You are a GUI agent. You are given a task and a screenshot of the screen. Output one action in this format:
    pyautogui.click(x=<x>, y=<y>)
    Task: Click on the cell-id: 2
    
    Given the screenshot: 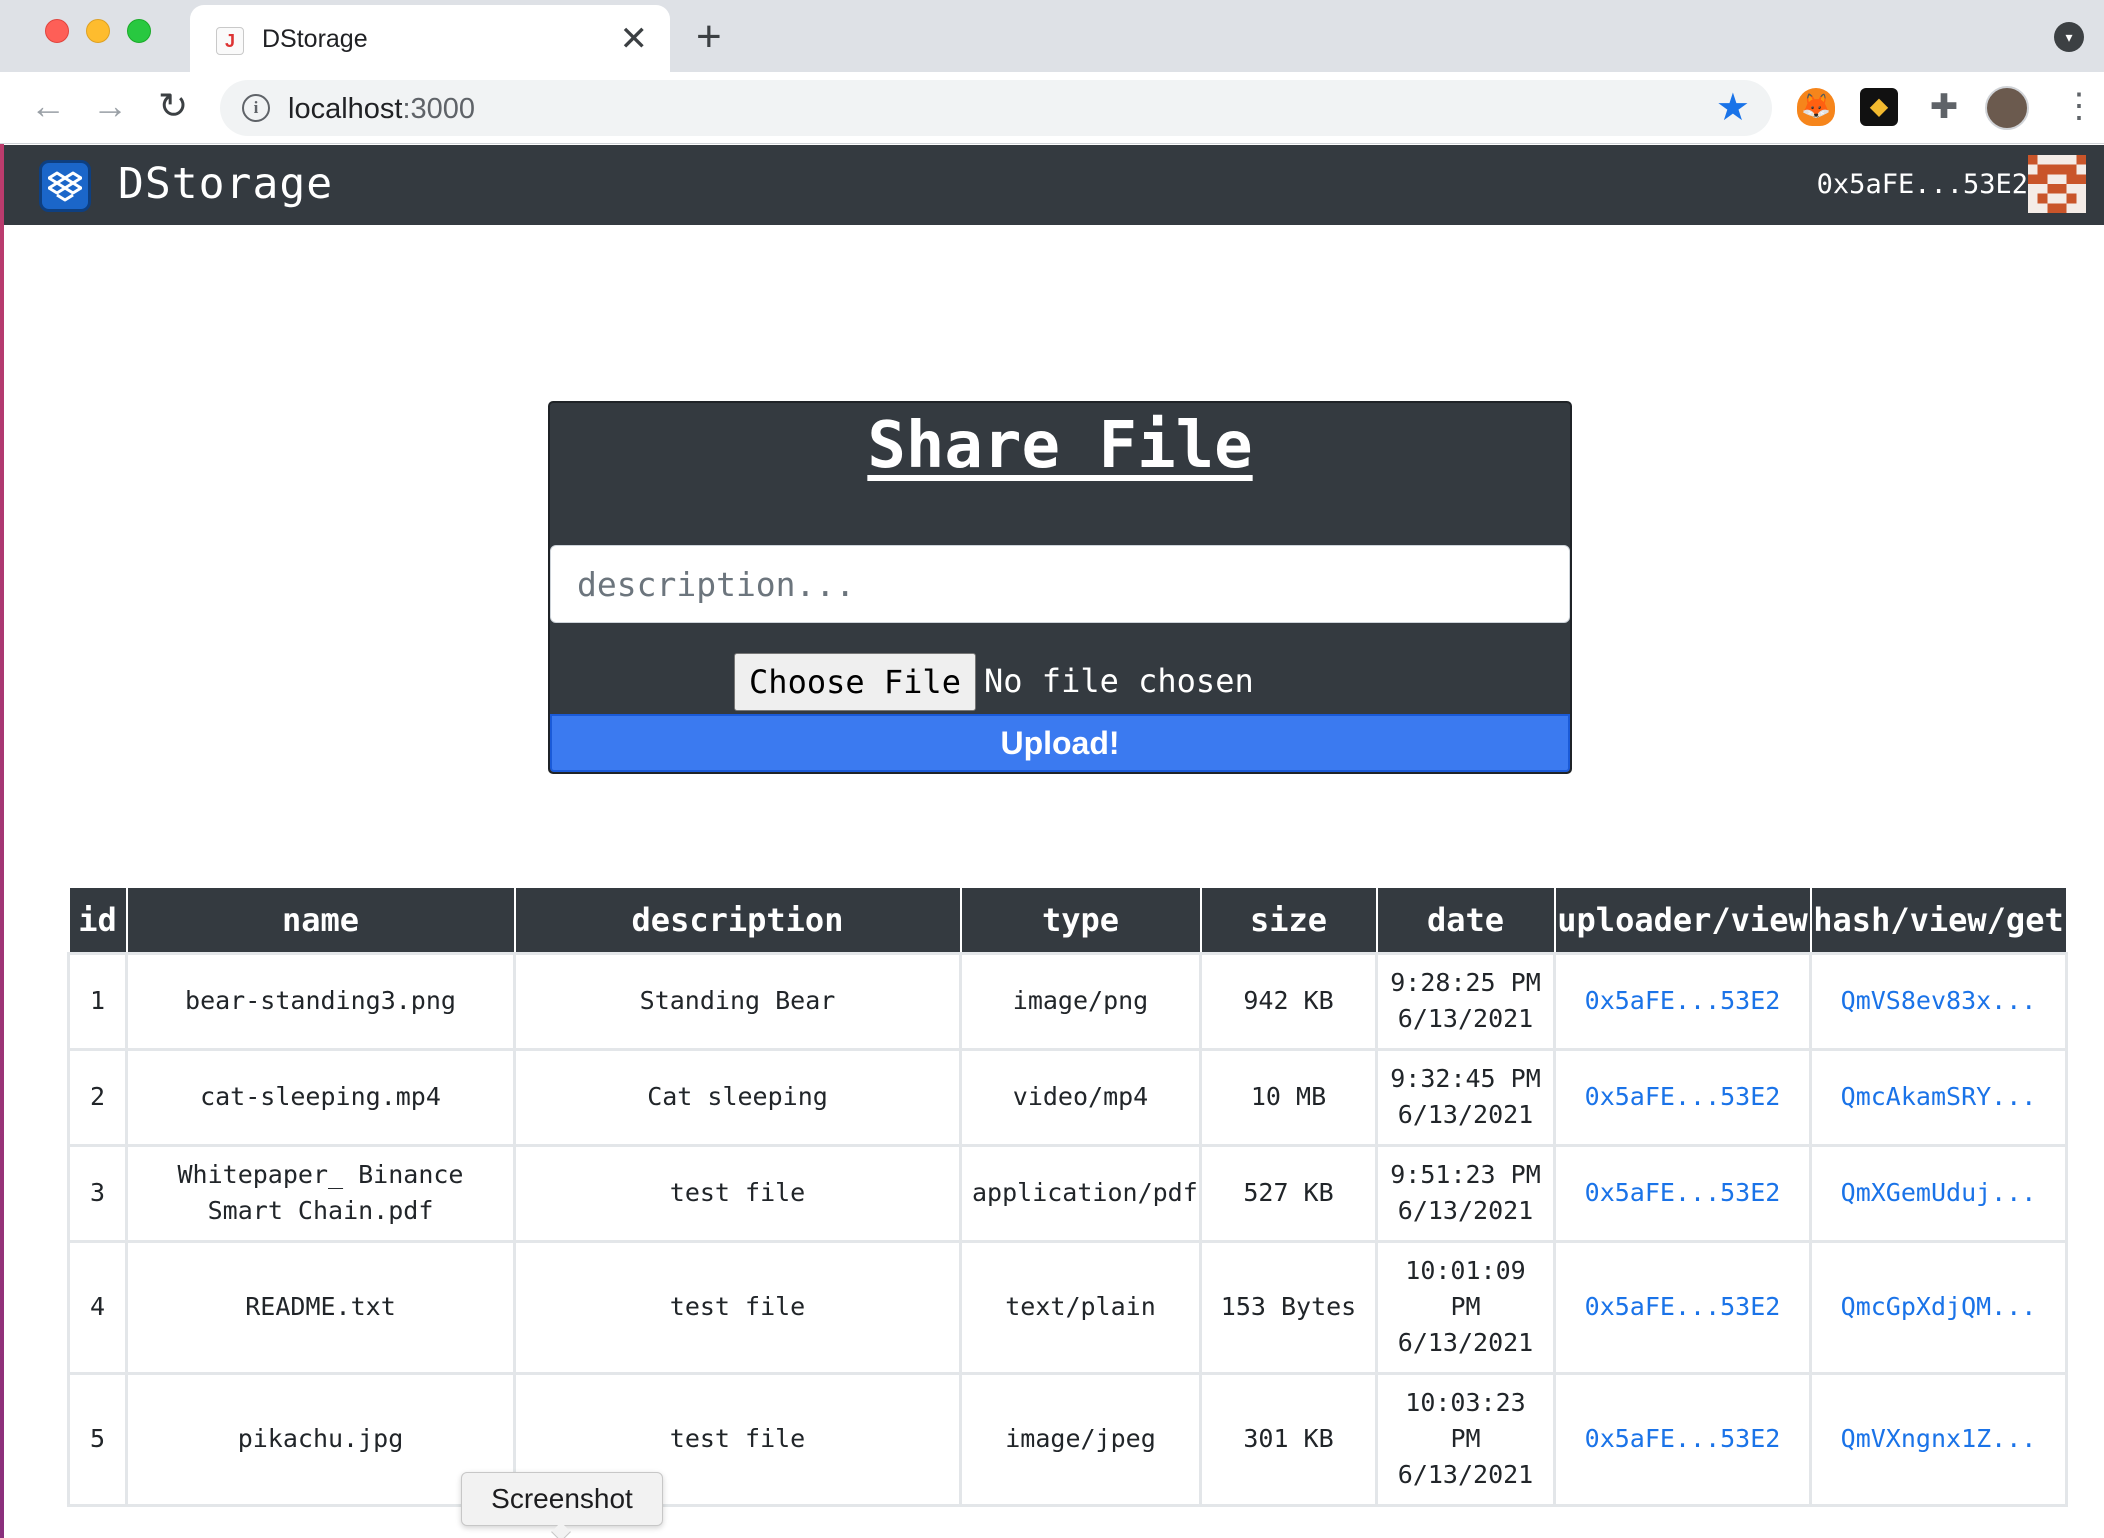 What is the action you would take?
    pyautogui.click(x=97, y=1097)
    